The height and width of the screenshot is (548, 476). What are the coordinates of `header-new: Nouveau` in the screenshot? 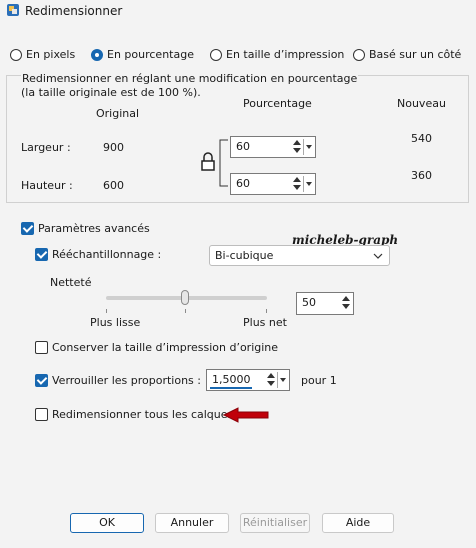 It's located at (421, 103).